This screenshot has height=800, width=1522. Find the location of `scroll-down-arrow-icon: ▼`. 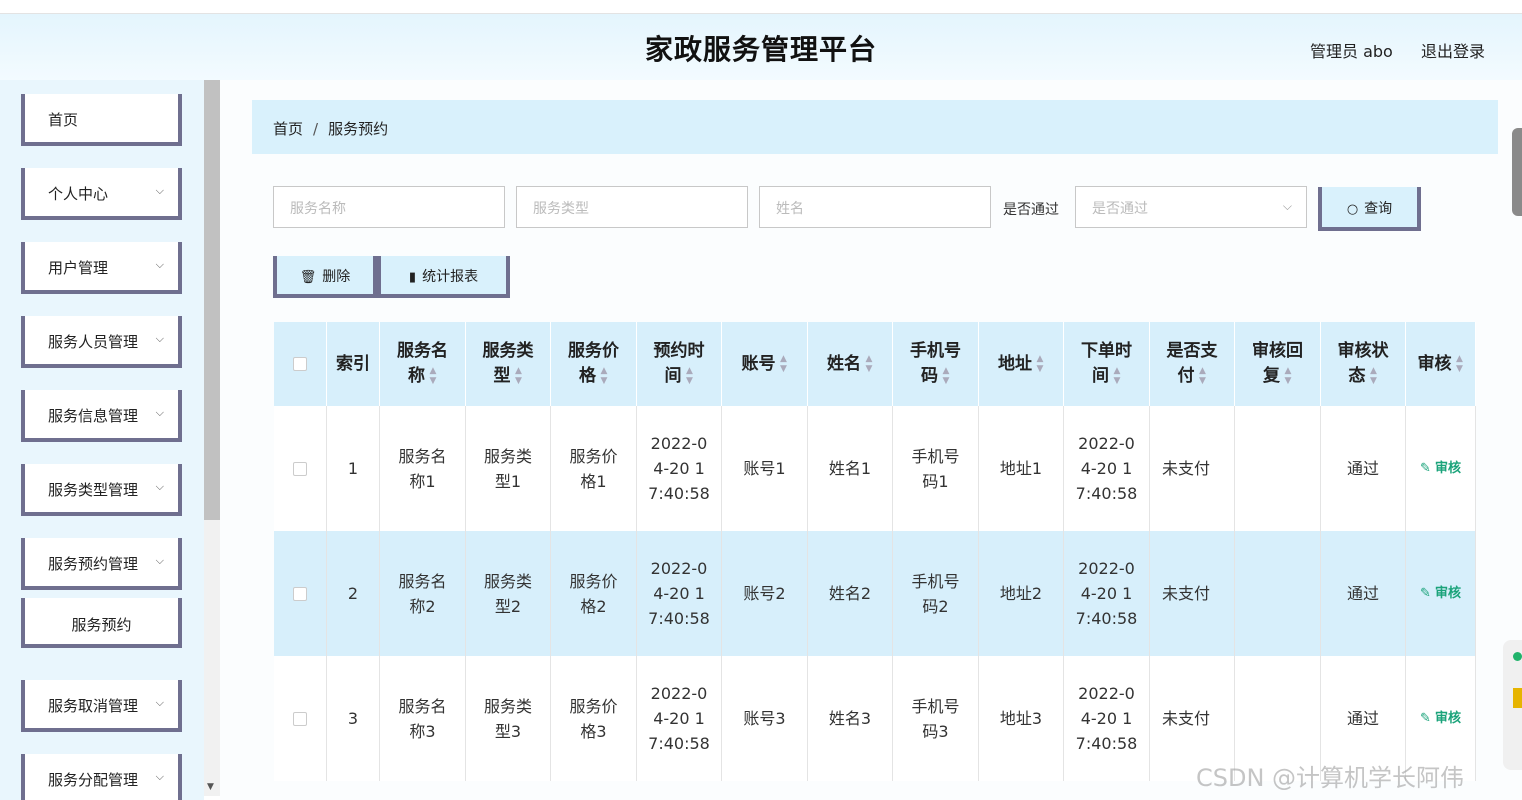

scroll-down-arrow-icon: ▼ is located at coordinates (210, 787).